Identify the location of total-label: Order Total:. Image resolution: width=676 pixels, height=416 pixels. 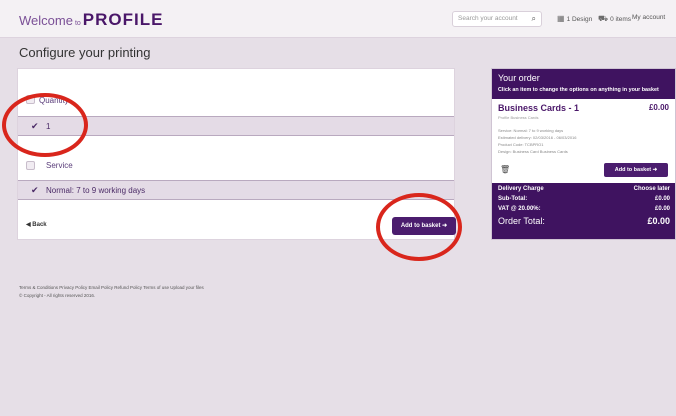
(521, 221).